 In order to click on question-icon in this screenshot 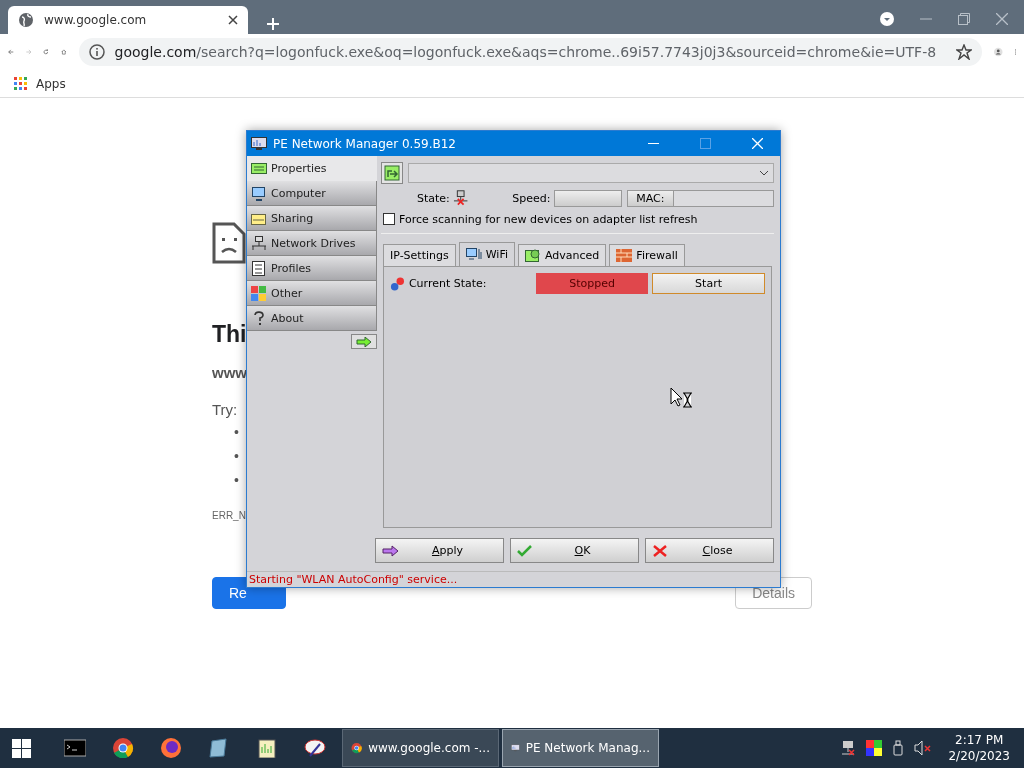, I will do `click(259, 318)`.